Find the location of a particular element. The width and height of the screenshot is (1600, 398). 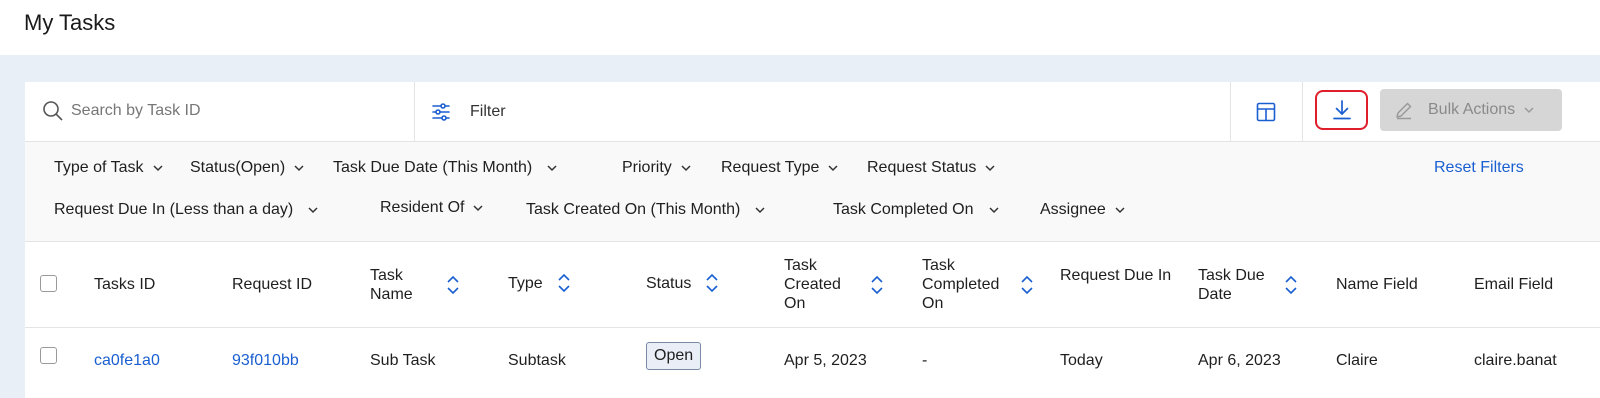

filter-task-completed-on: Task Completed On is located at coordinates (916, 210).